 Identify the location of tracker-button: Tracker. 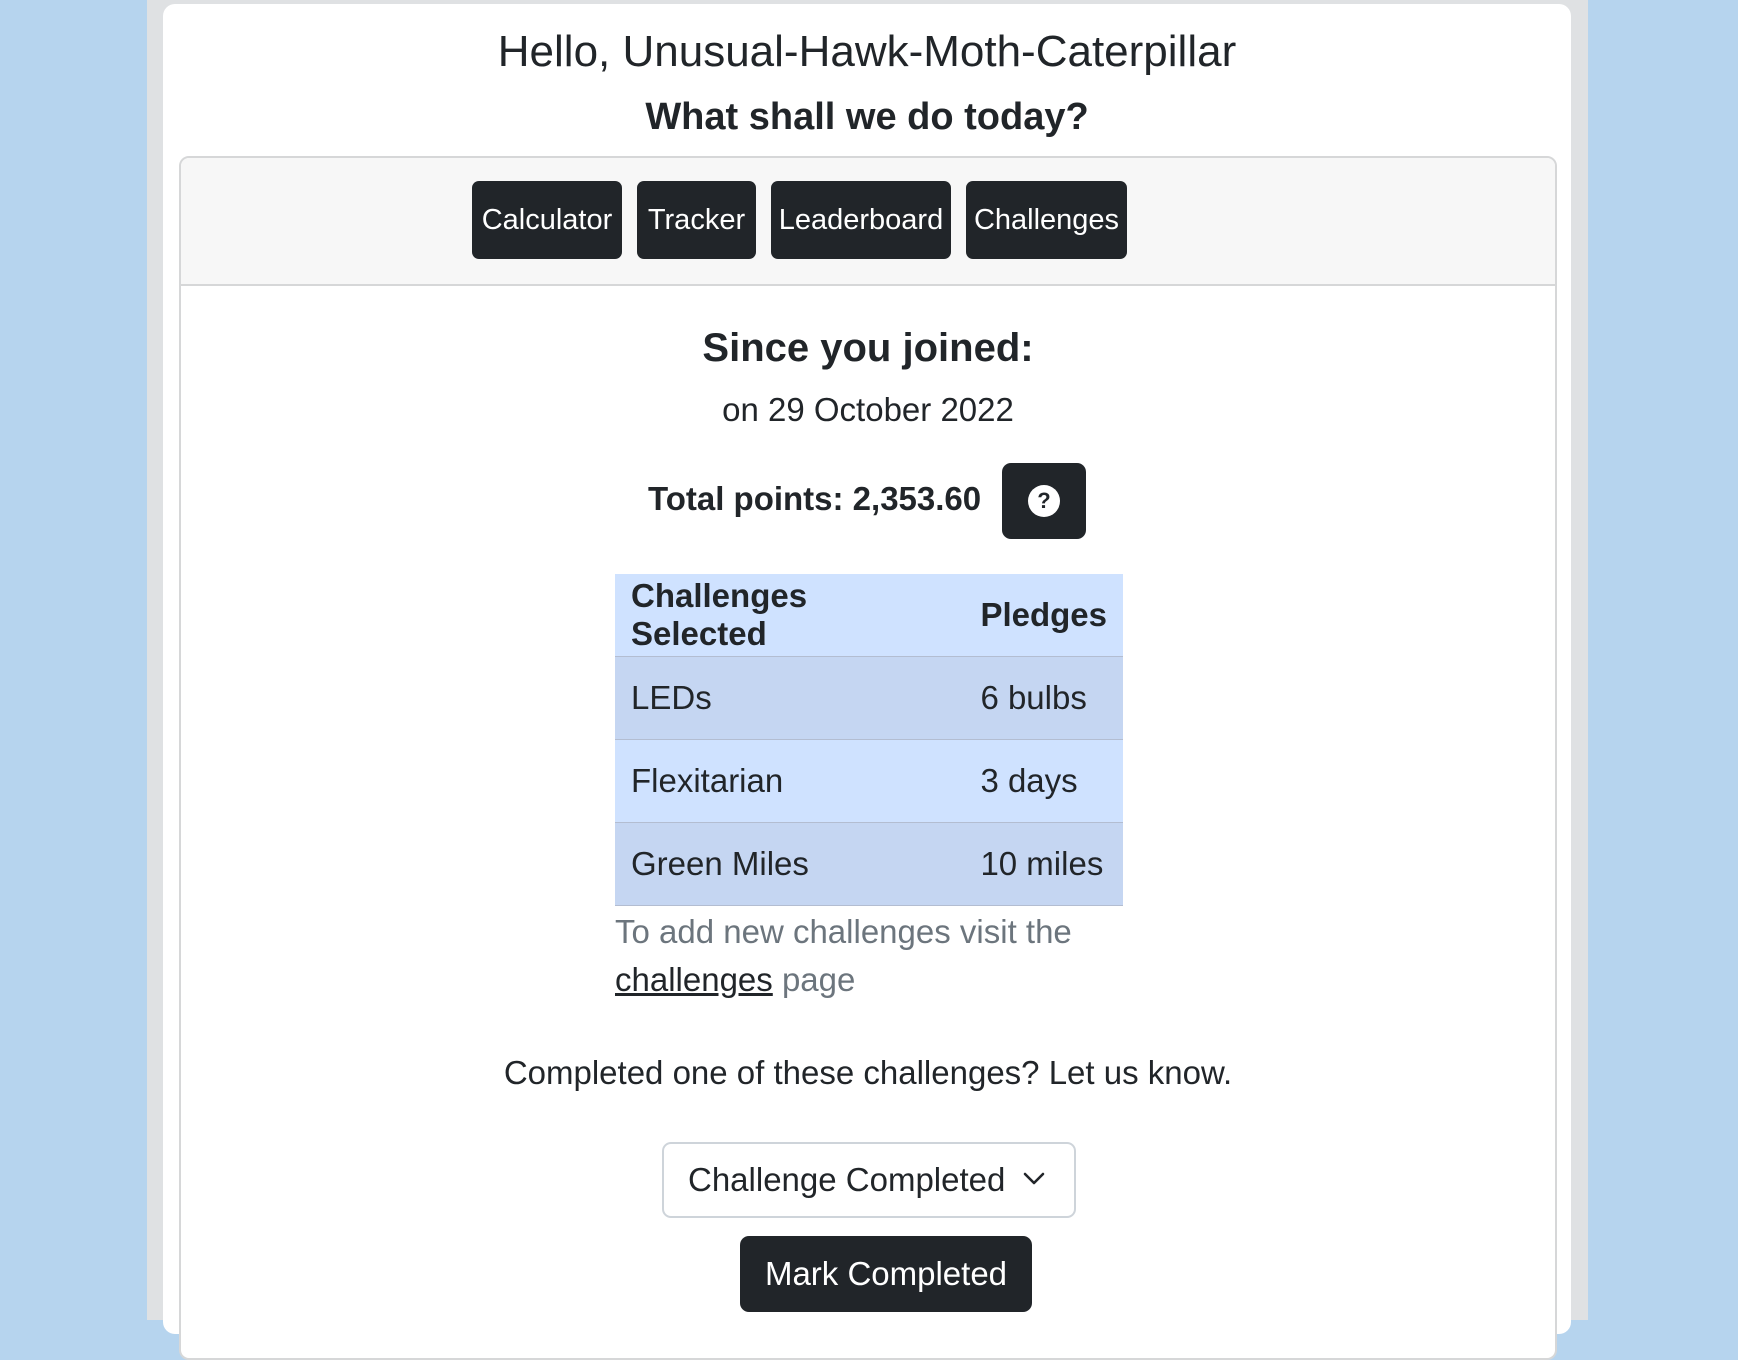
(696, 220).